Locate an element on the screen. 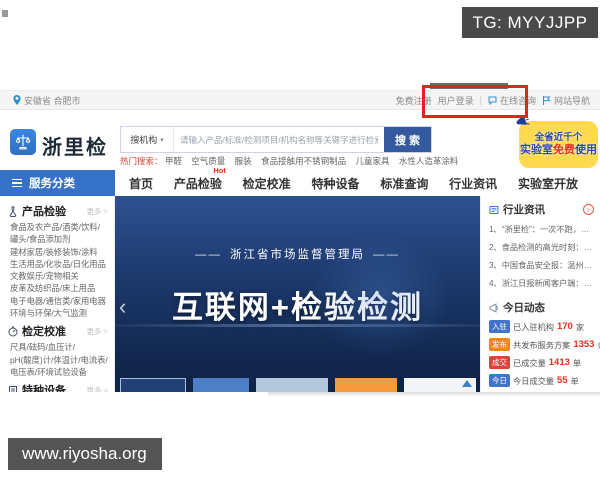  equipment-icon is located at coordinates (13, 388).